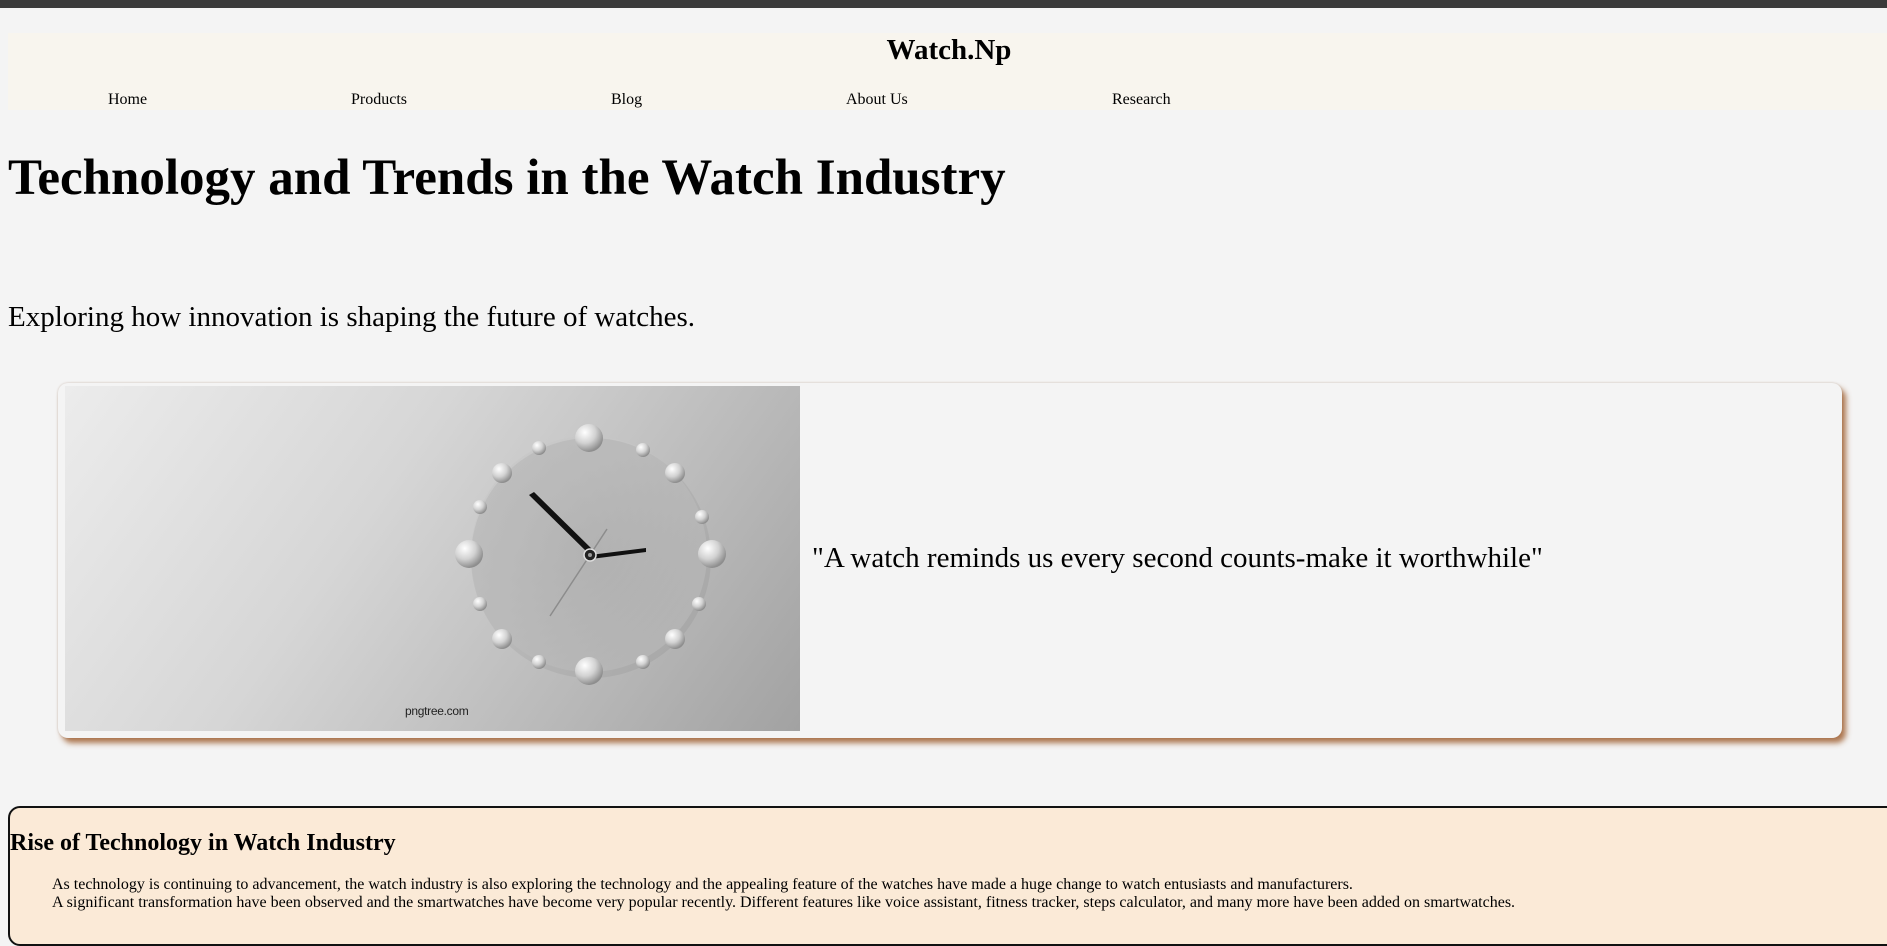 The width and height of the screenshot is (1887, 946). I want to click on nav-link-products: Products, so click(379, 100).